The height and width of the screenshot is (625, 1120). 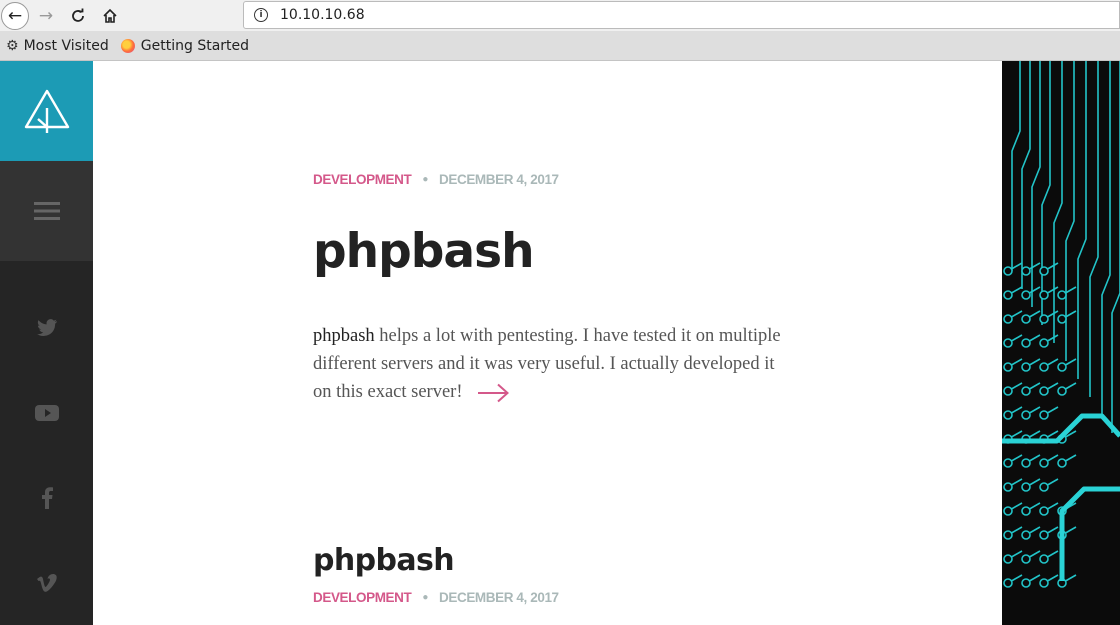 I want to click on arrow-right-icon: →, so click(x=46, y=16).